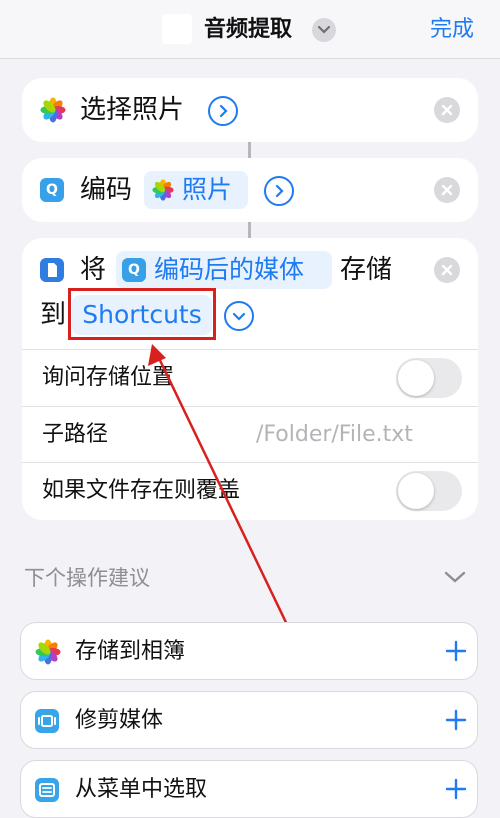  I want to click on suggestion-label: 存储到相簿, so click(130, 651).